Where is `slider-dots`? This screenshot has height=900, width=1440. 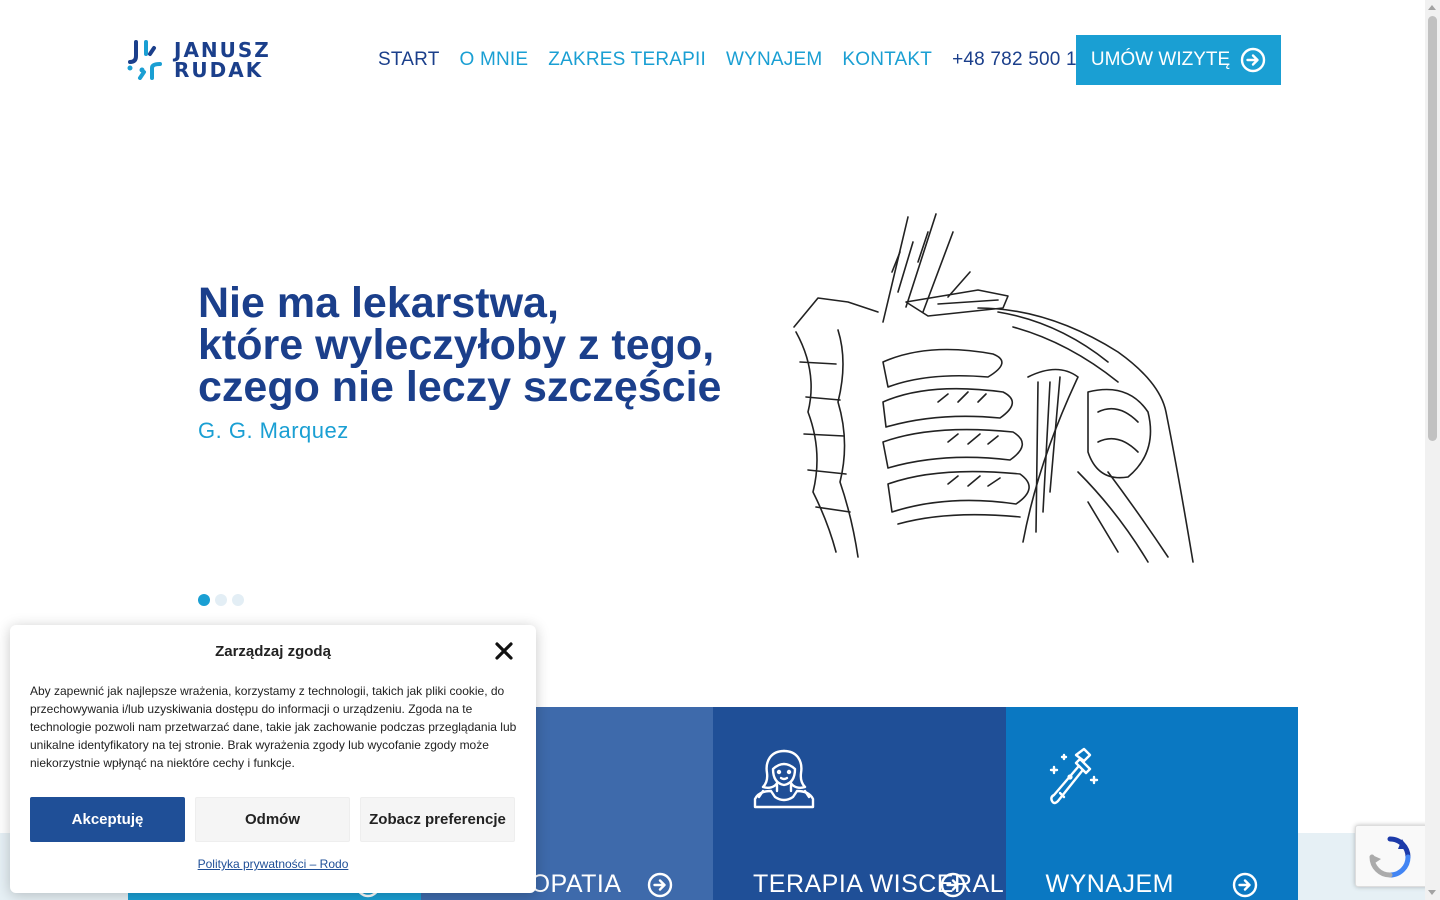 slider-dots is located at coordinates (221, 600).